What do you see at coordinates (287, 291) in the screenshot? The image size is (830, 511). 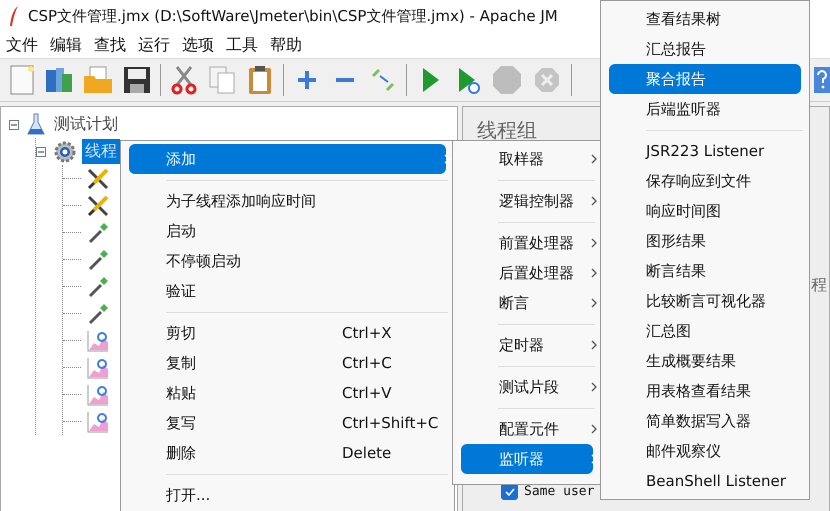 I see `menu-item: 验证` at bounding box center [287, 291].